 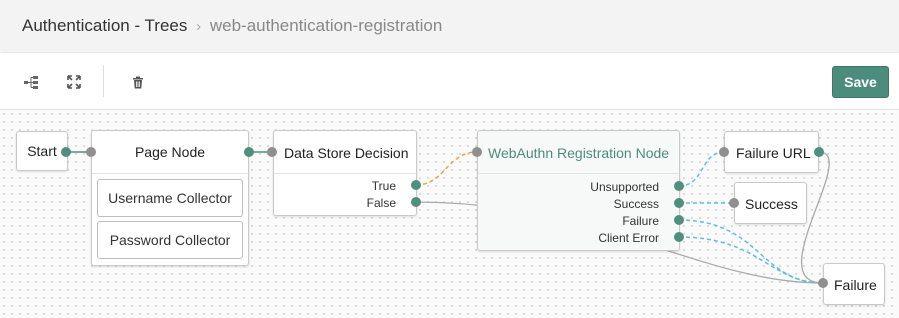 I want to click on port-success-out, so click(x=679, y=203).